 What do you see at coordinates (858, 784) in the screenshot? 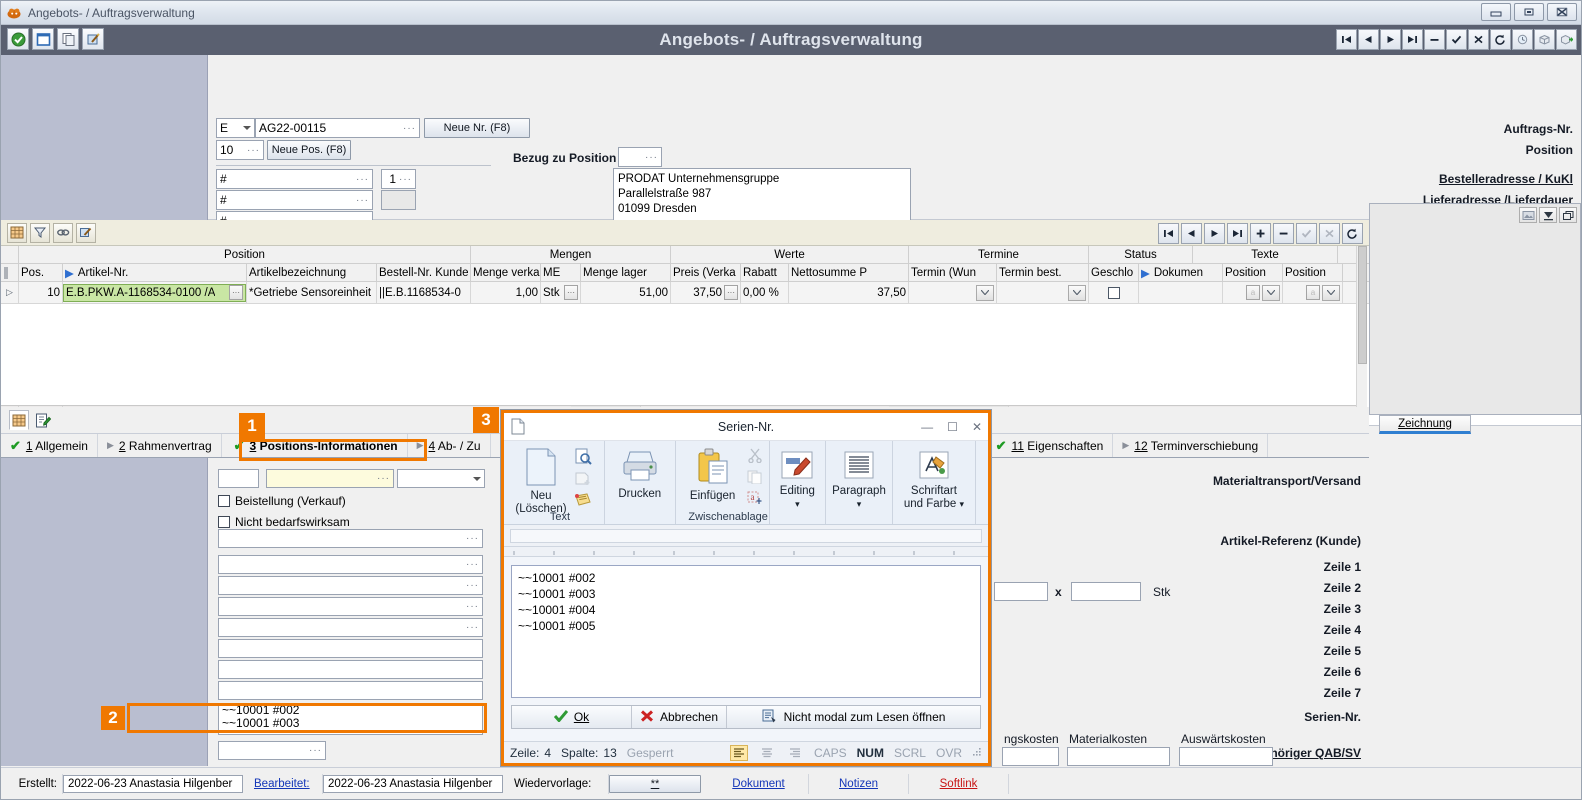
I see `notizen-link: Notizen` at bounding box center [858, 784].